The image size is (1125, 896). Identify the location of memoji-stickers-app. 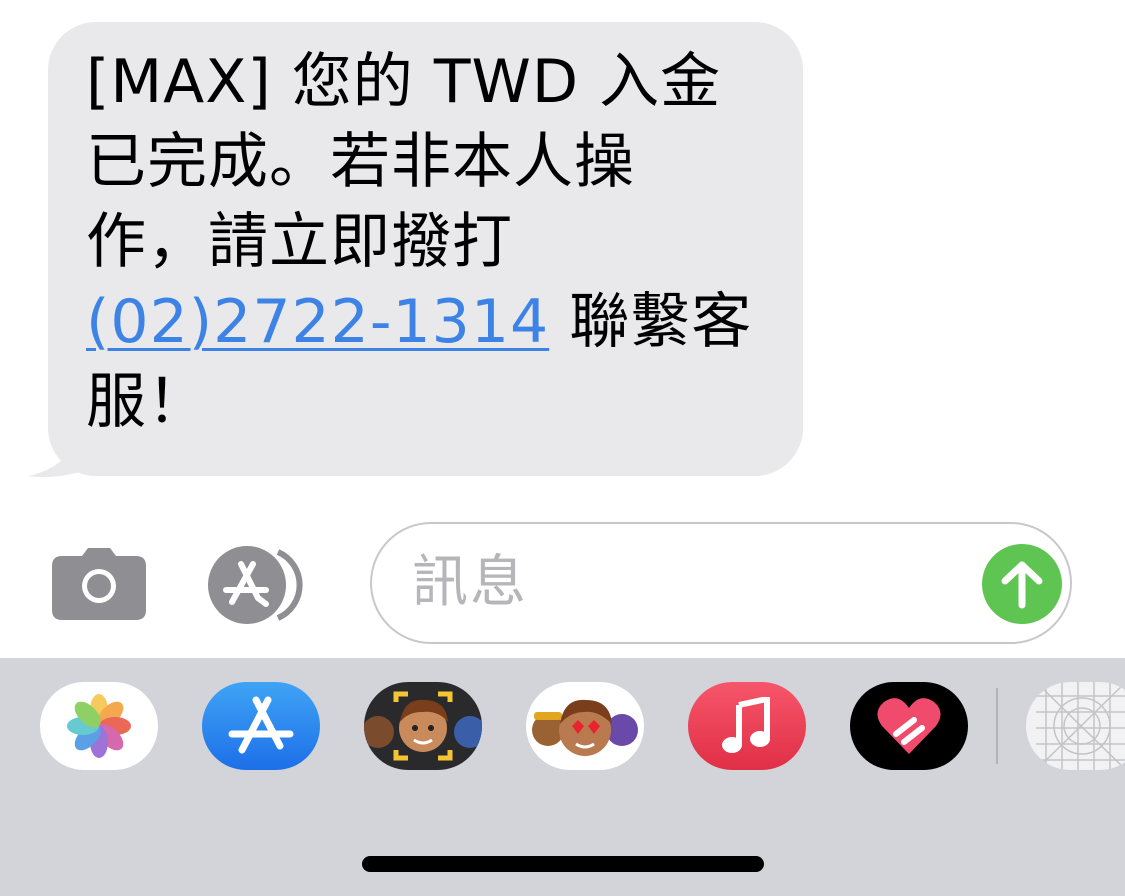
(423, 726).